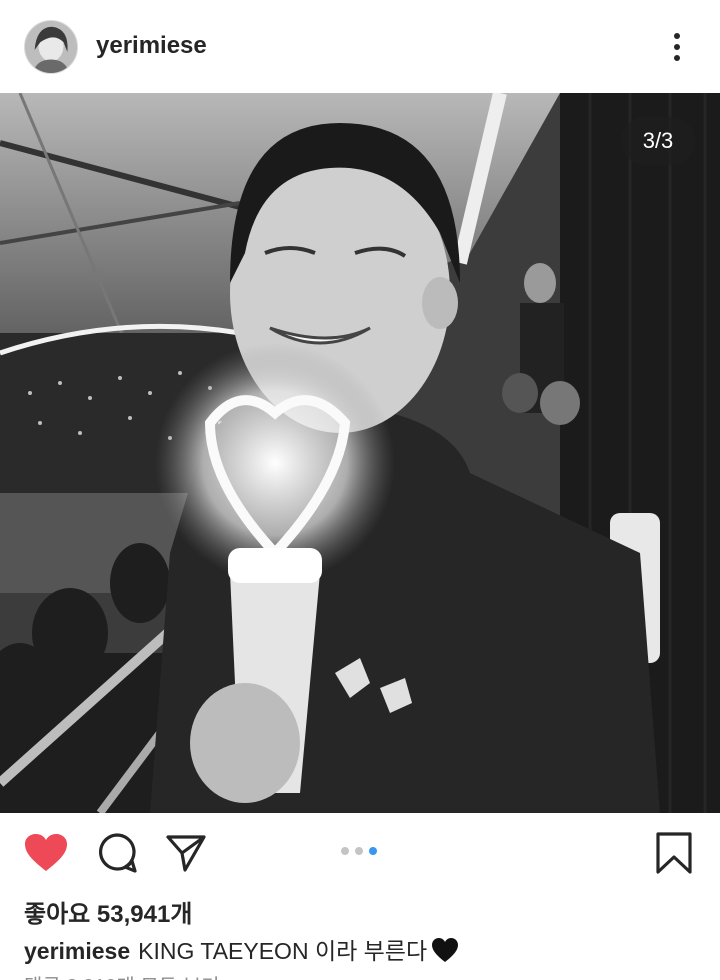 The width and height of the screenshot is (720, 980). Describe the element at coordinates (283, 951) in the screenshot. I see `caption-text: KING TAEYEON 이라 부른다` at that location.